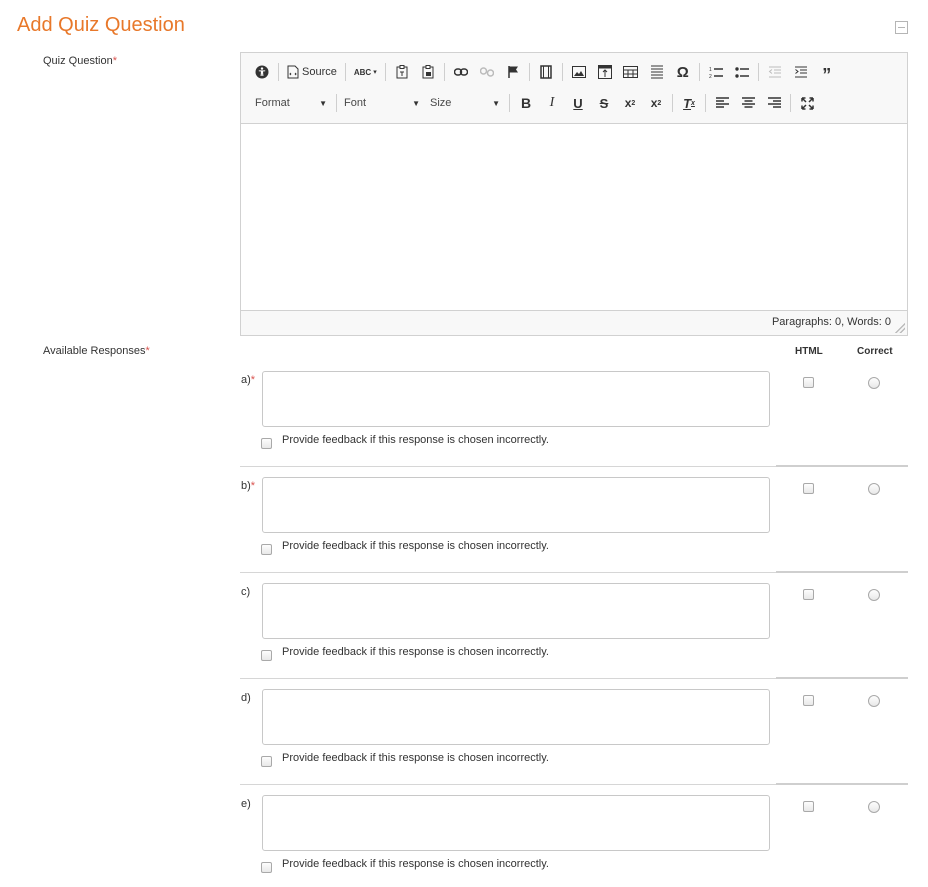 This screenshot has height=887, width=928. Describe the element at coordinates (365, 72) in the screenshot. I see `spellcheck-icon: ABC ▾` at that location.